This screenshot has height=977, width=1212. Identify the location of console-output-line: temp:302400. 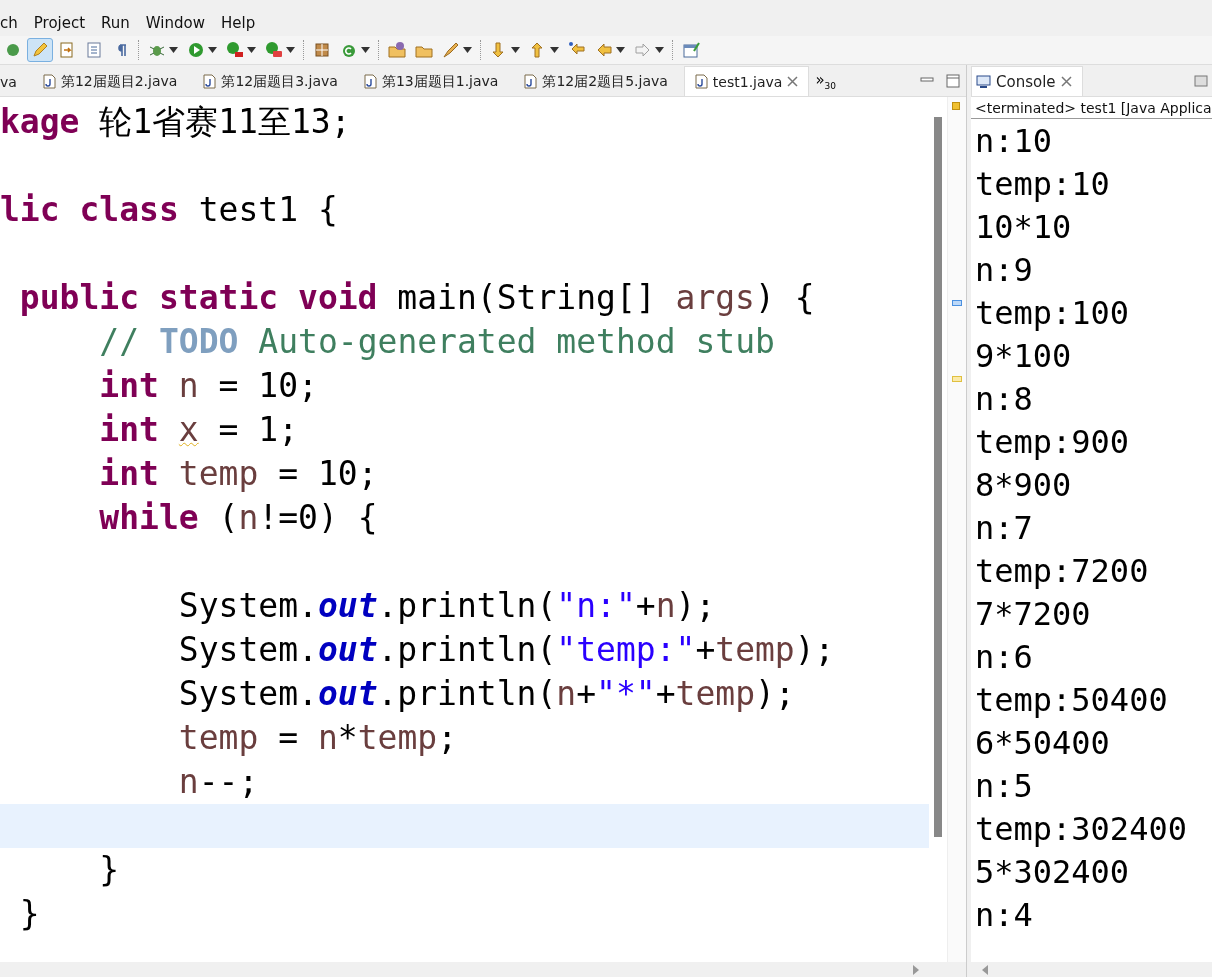
(1081, 829).